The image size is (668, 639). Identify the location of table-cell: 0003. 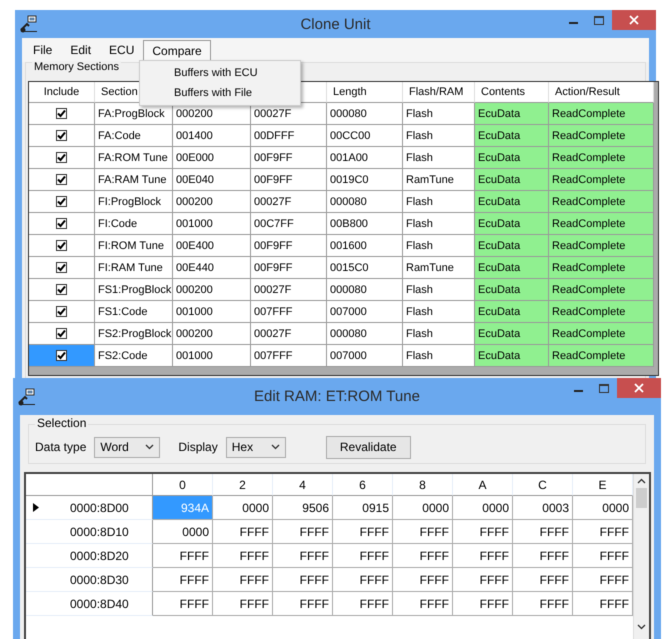
(543, 508).